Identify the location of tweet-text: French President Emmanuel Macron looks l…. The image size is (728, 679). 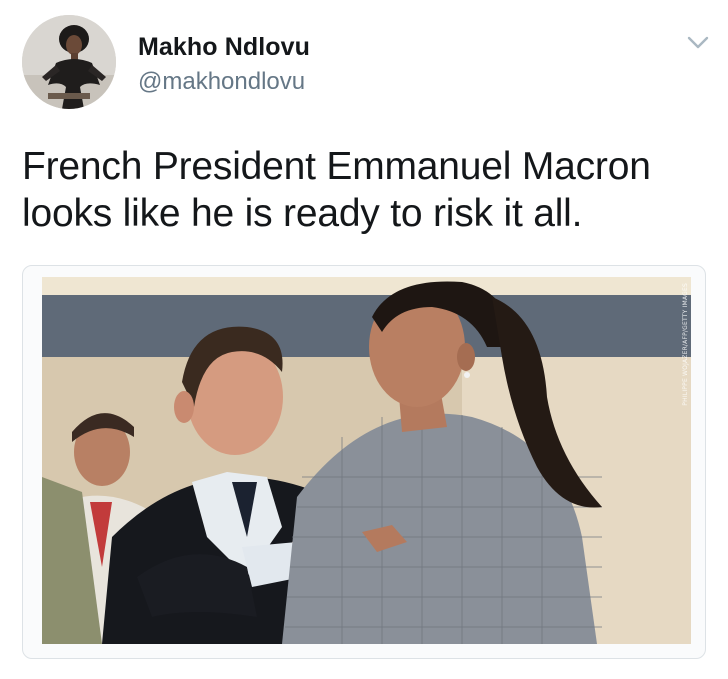
(362, 190).